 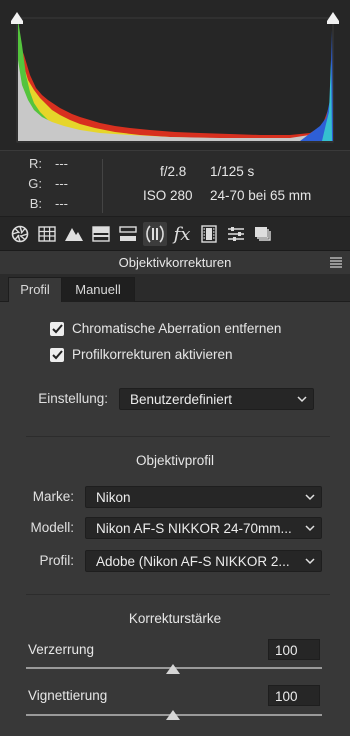 What do you see at coordinates (261, 195) in the screenshot?
I see `lens-value: 24-70 bei 65 mm` at bounding box center [261, 195].